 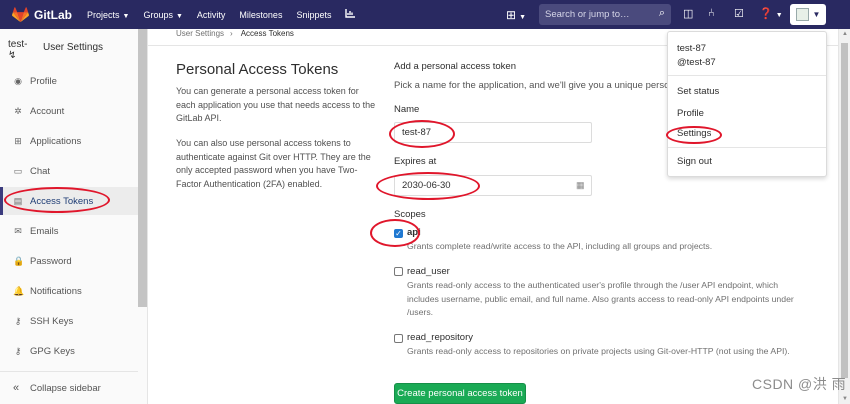 What do you see at coordinates (661, 13) in the screenshot?
I see `search-icon: ⌕` at bounding box center [661, 13].